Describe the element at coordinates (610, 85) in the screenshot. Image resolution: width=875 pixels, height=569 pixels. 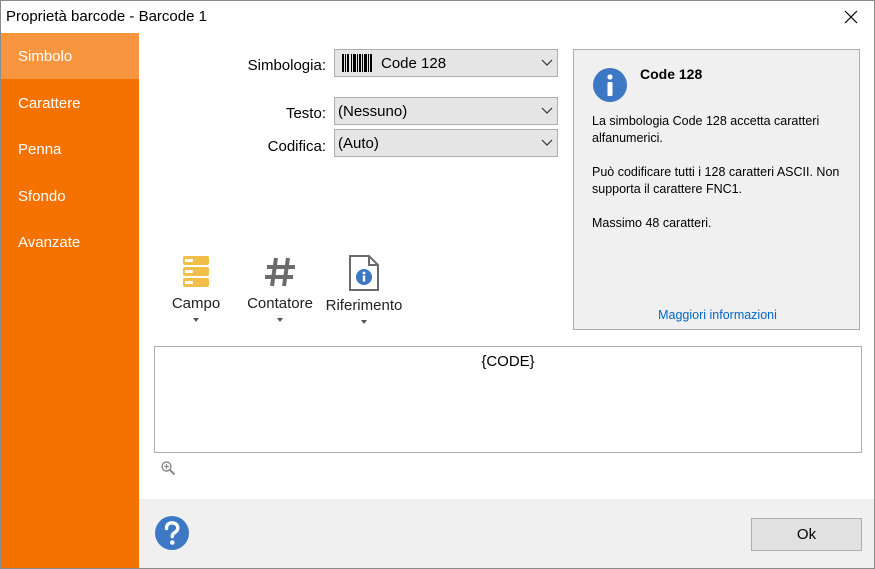
I see `info-icon` at that location.